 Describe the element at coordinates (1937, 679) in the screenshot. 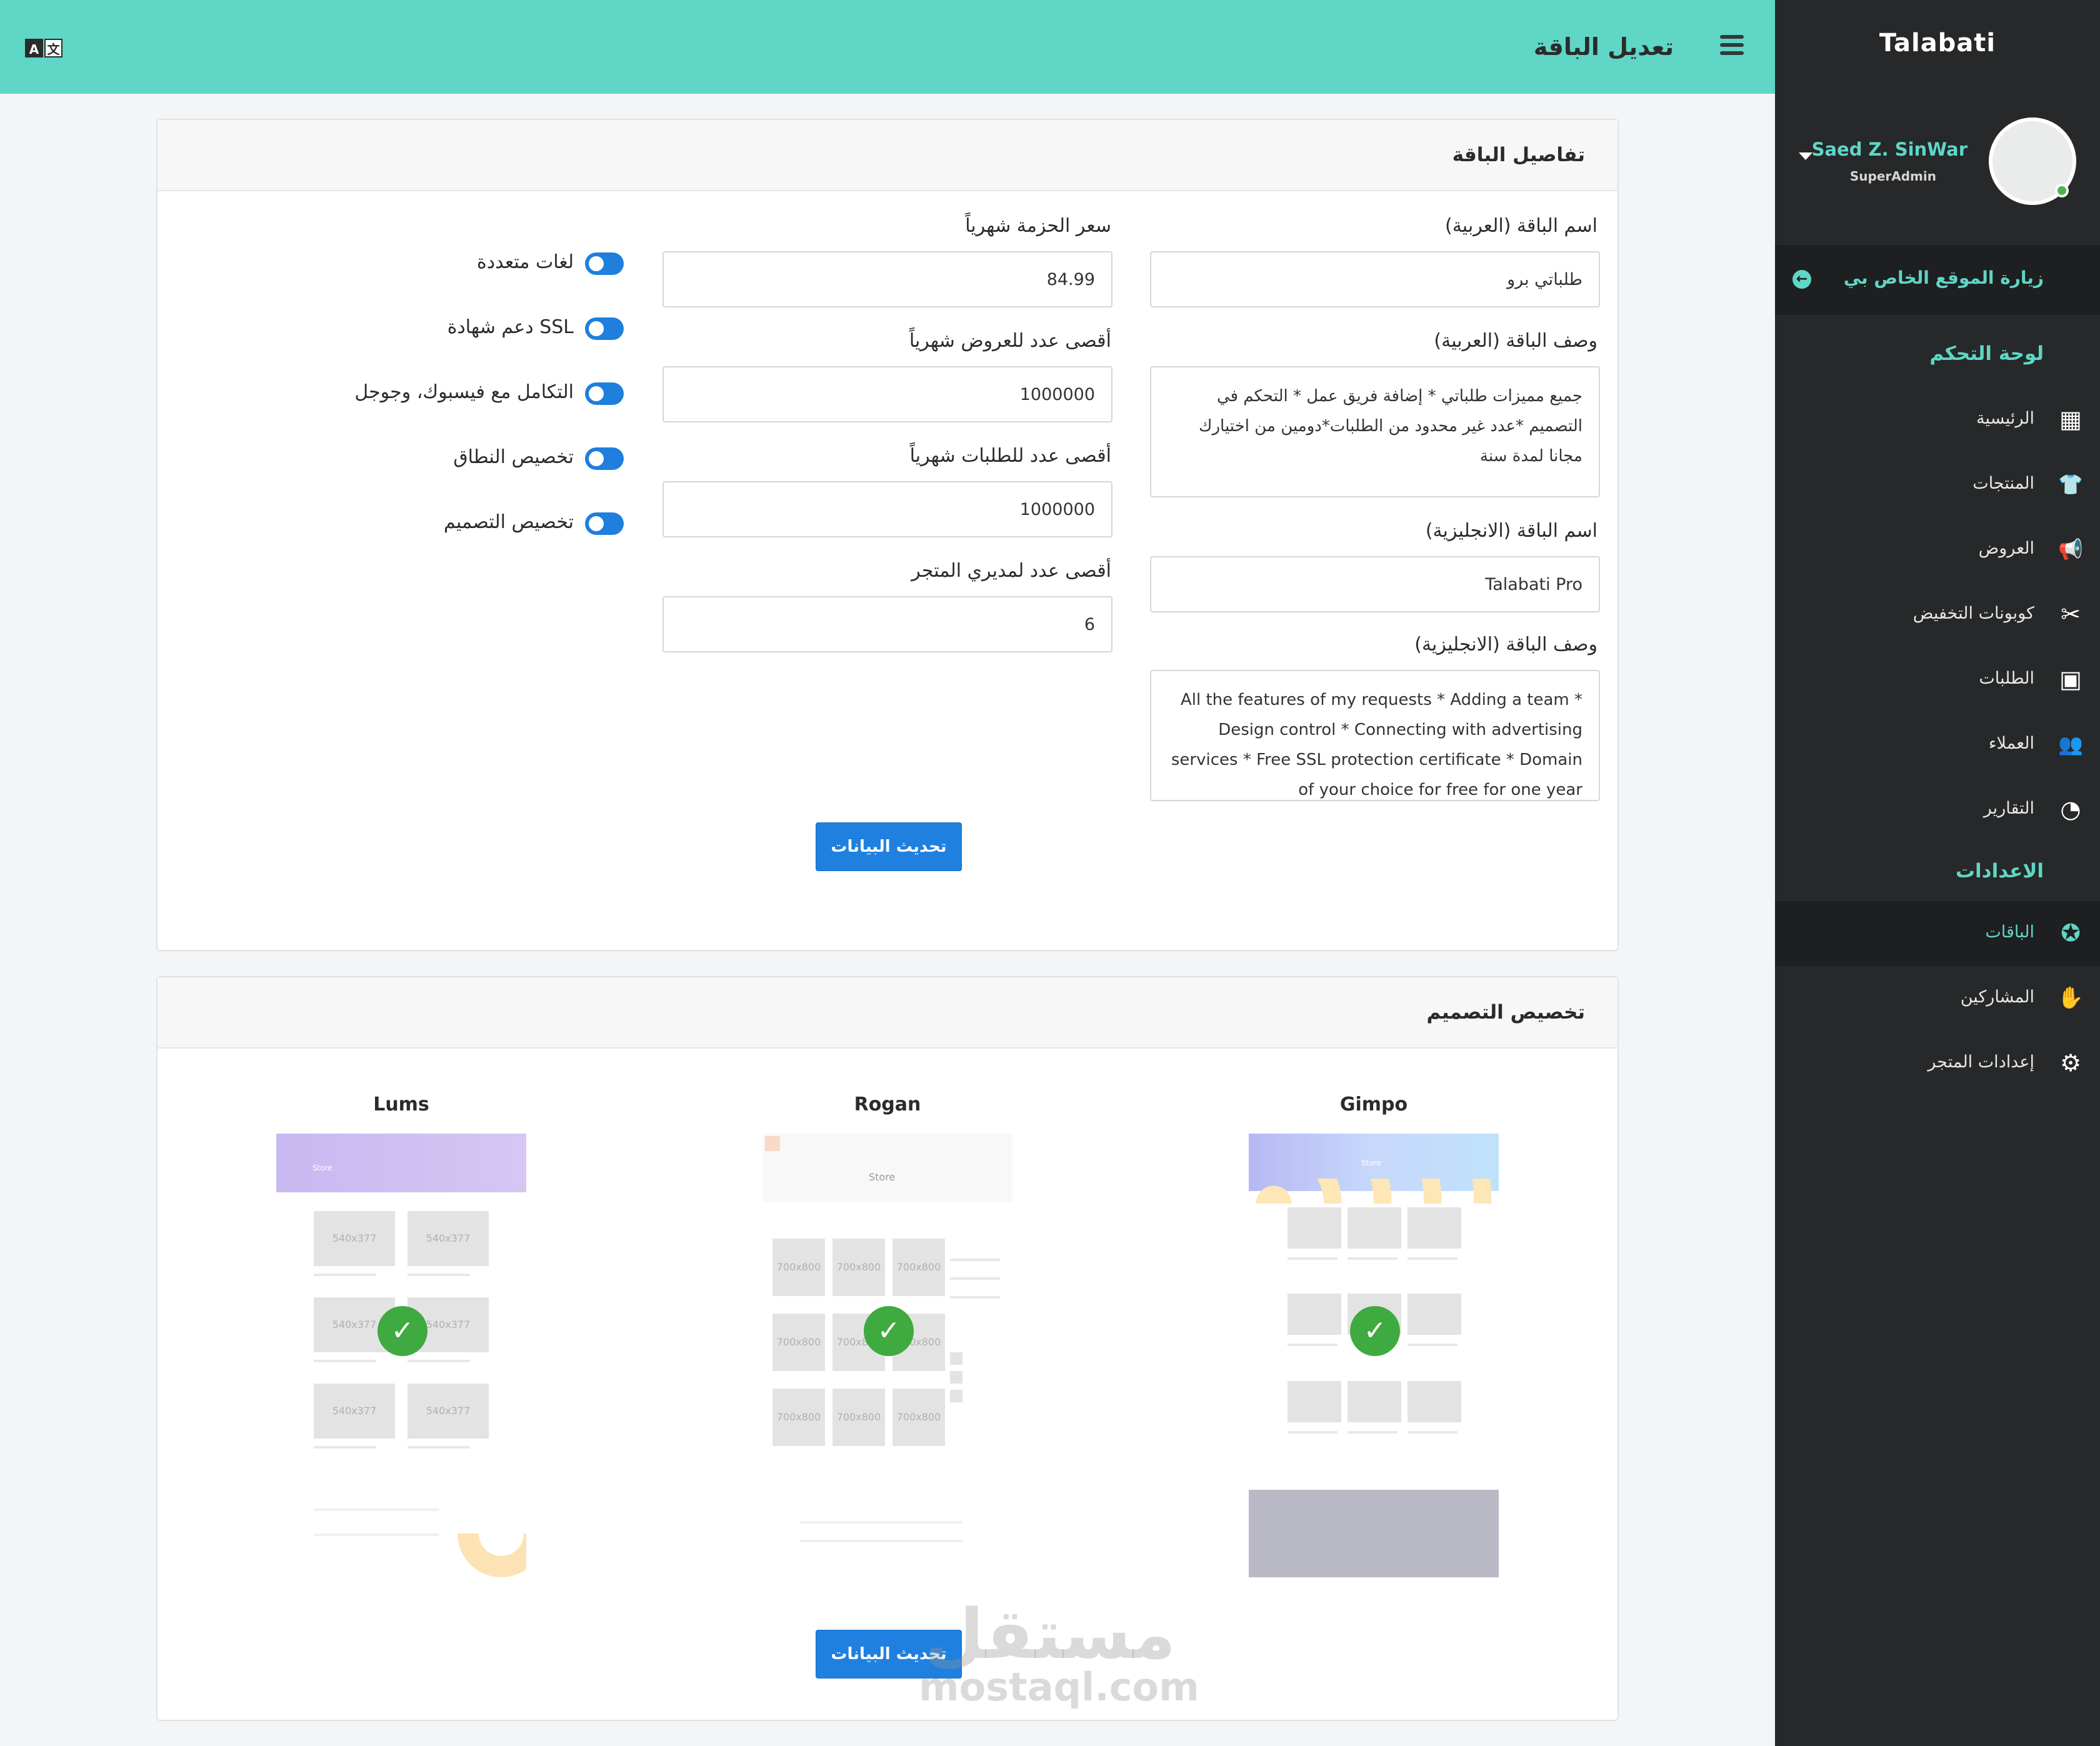

I see `sidebar-item-orders: الطلبات ▣` at that location.